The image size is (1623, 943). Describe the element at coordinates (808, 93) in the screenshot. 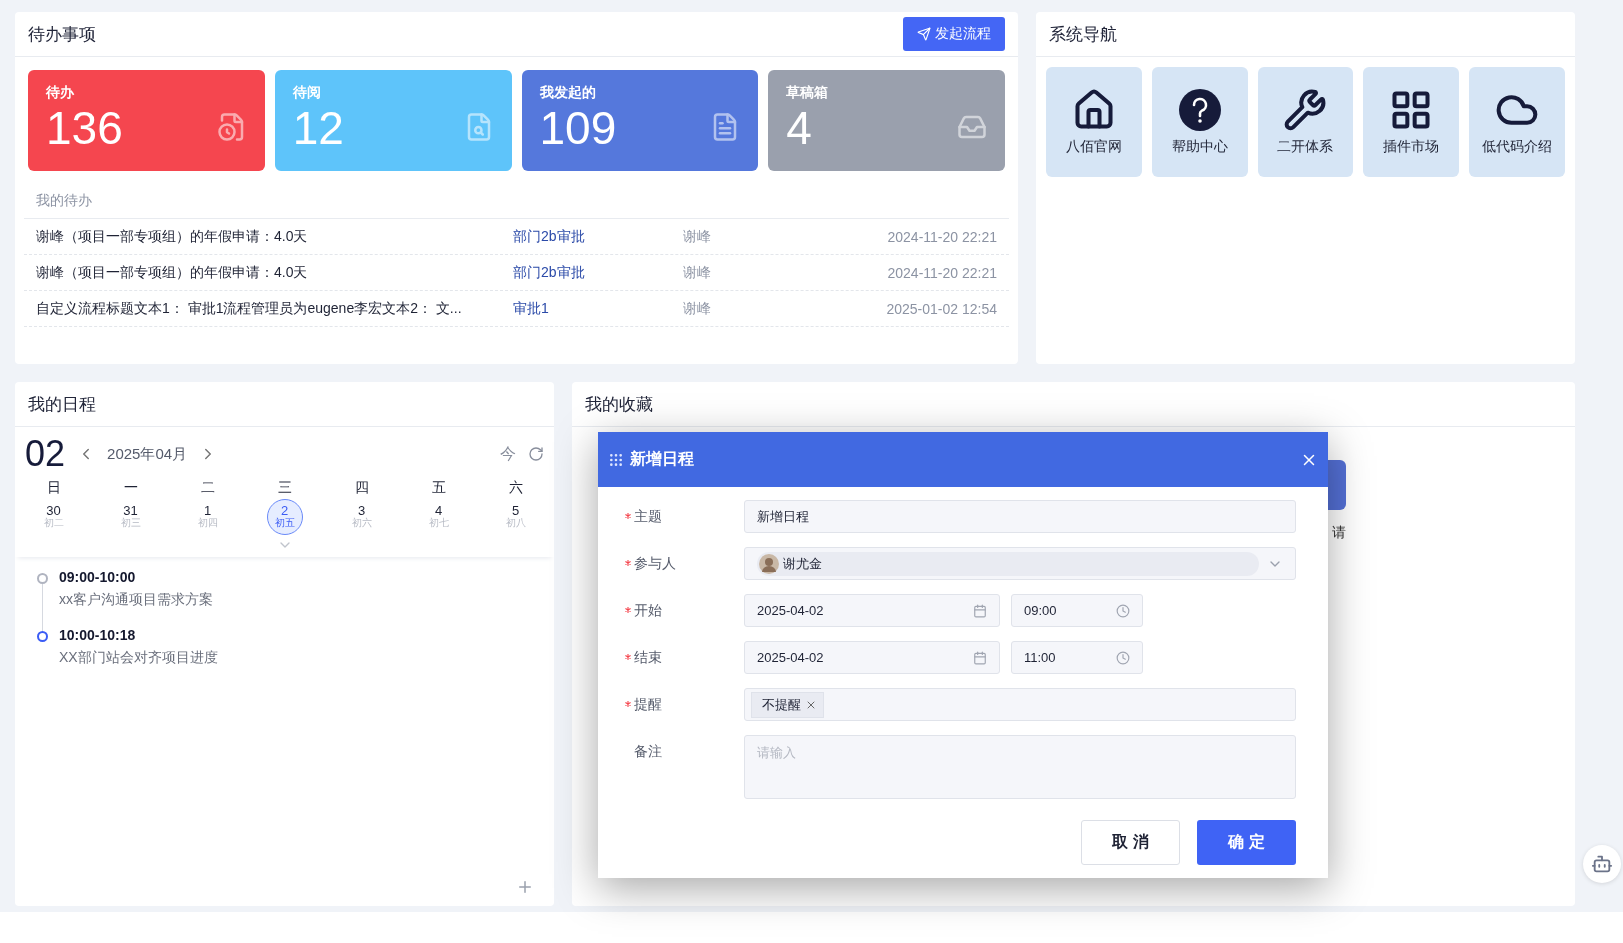

I see `stat-label: 草稿箱` at that location.